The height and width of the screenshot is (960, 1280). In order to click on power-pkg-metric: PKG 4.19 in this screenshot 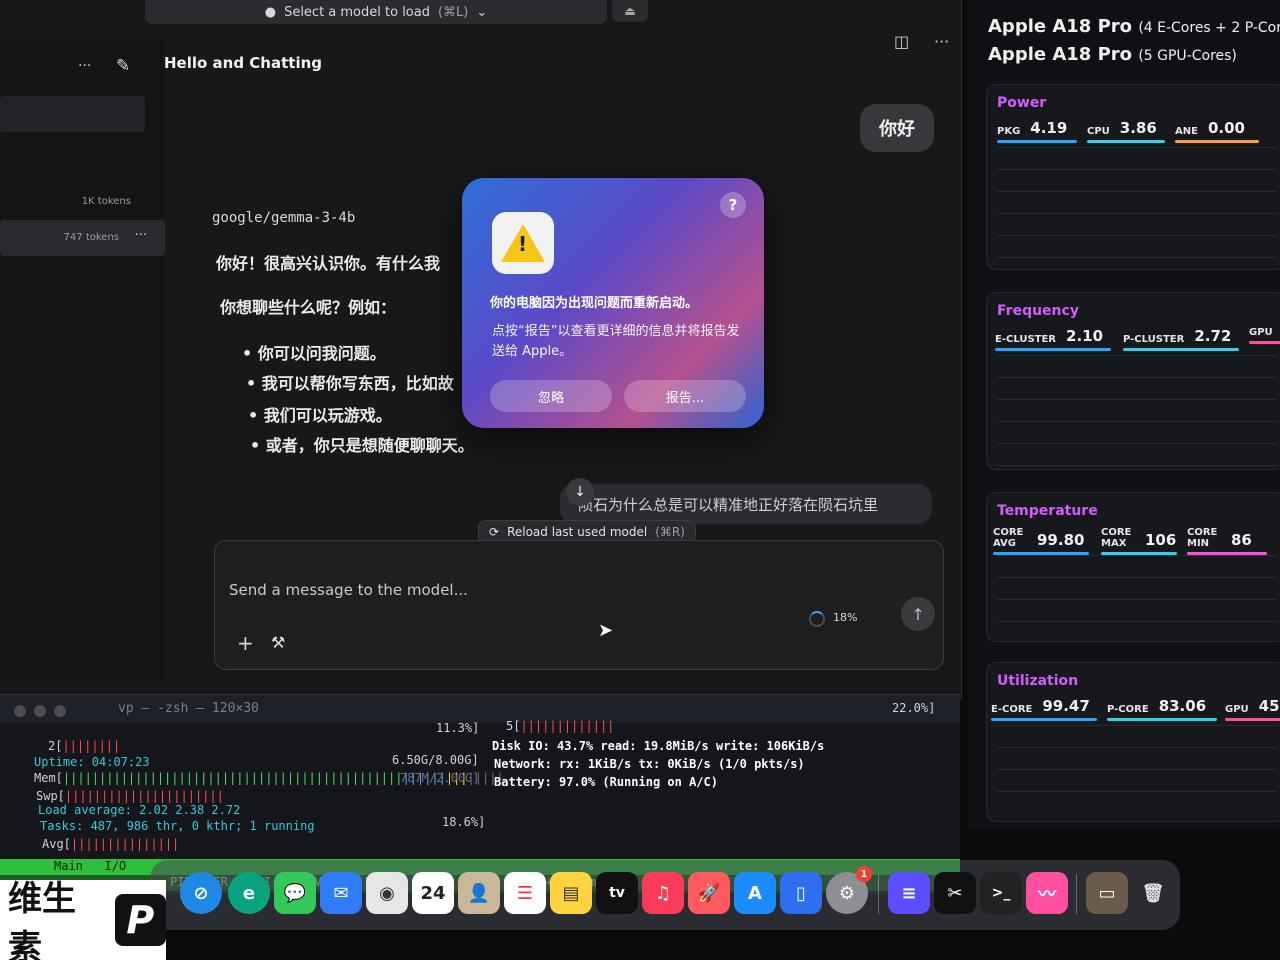, I will do `click(1037, 131)`.